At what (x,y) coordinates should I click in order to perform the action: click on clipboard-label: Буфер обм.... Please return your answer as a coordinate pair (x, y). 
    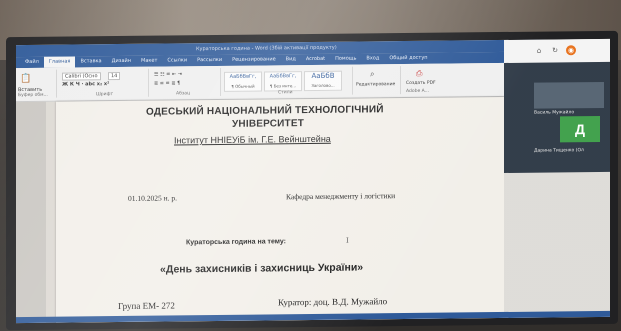
    Looking at the image, I should click on (33, 95).